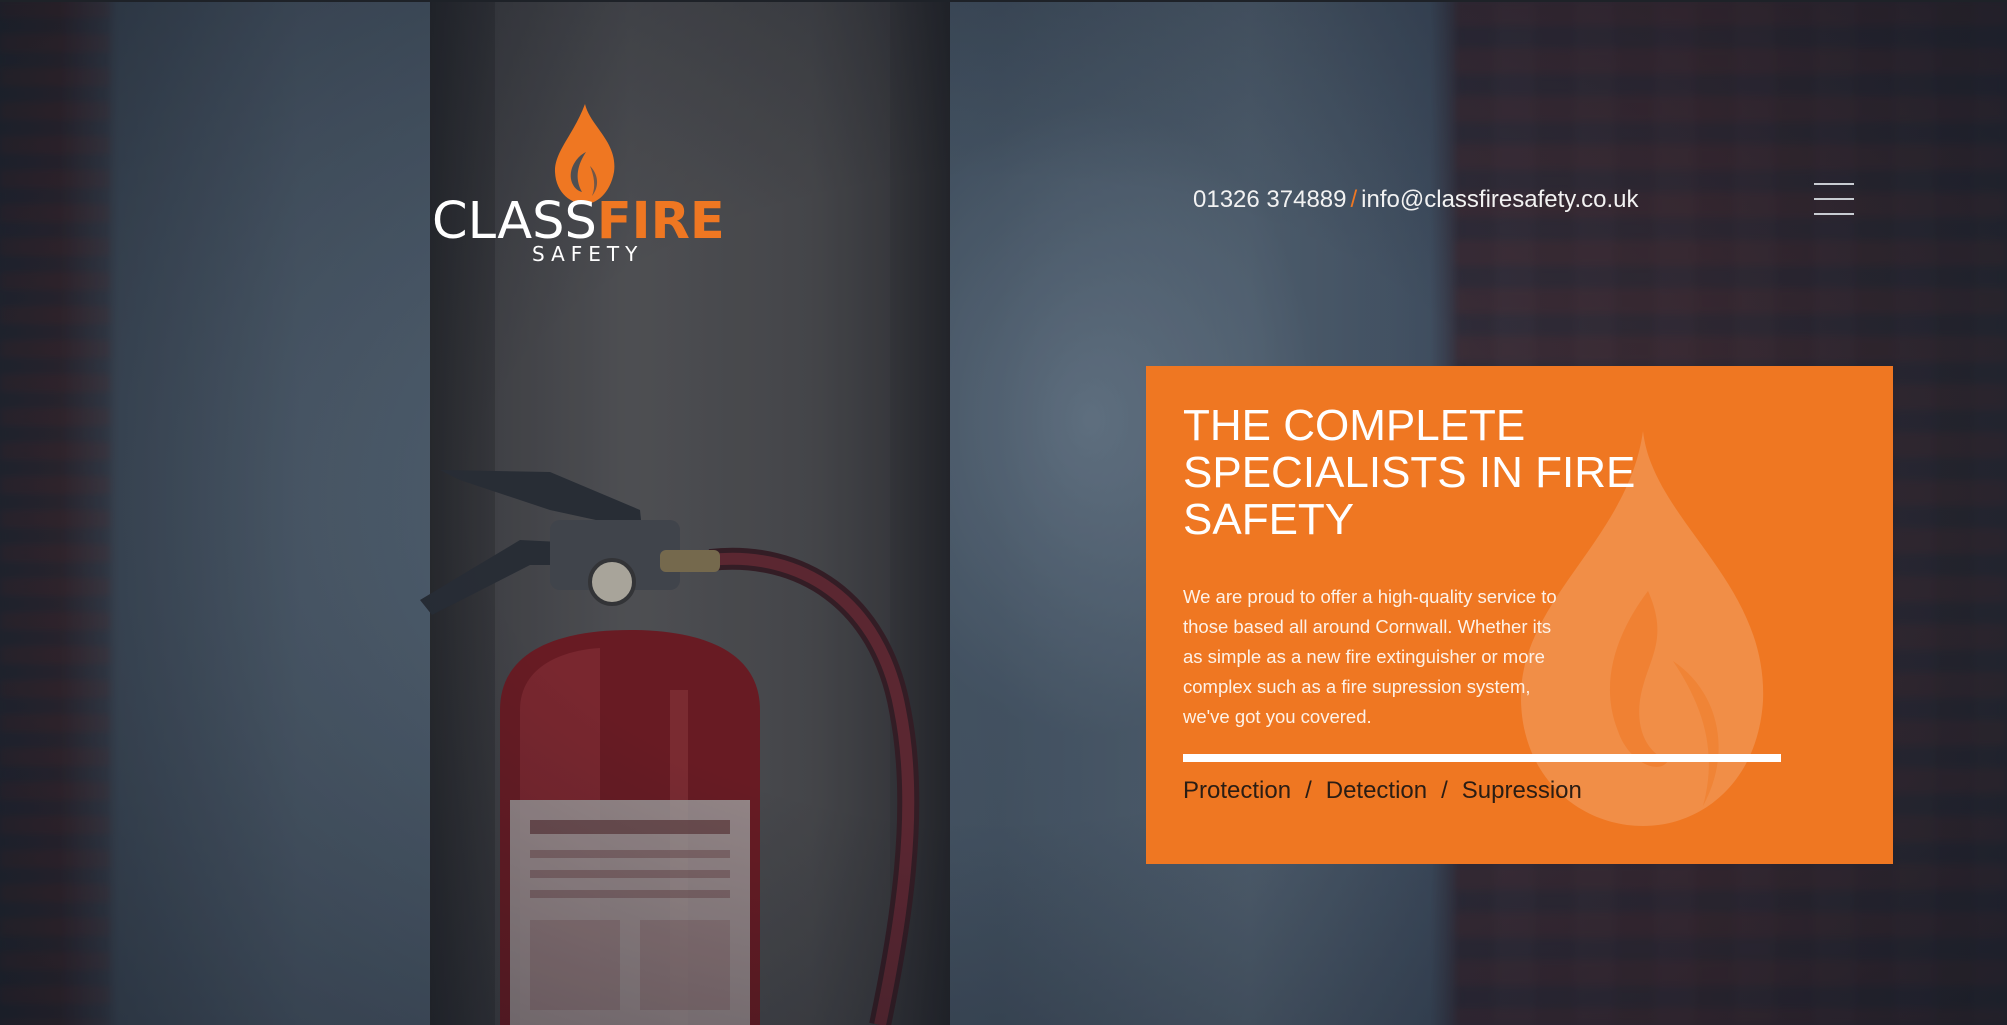  Describe the element at coordinates (584, 154) in the screenshot. I see `logo-flame-icon` at that location.